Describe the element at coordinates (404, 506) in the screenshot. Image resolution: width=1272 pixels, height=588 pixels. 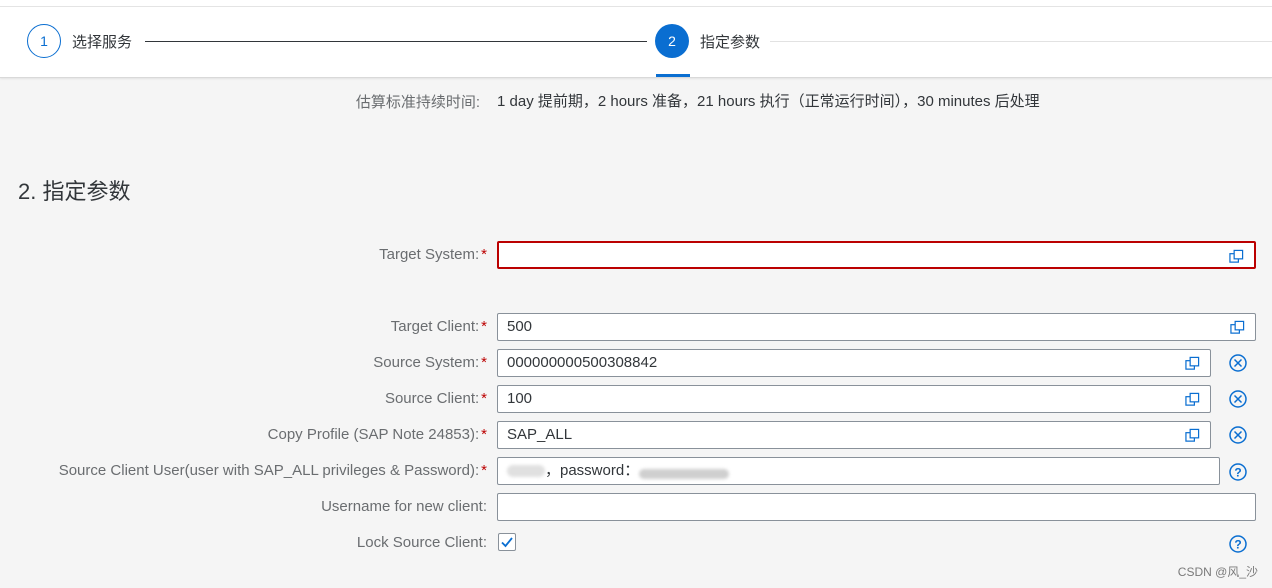
I see `username-new-client-label: Username for new client:` at that location.